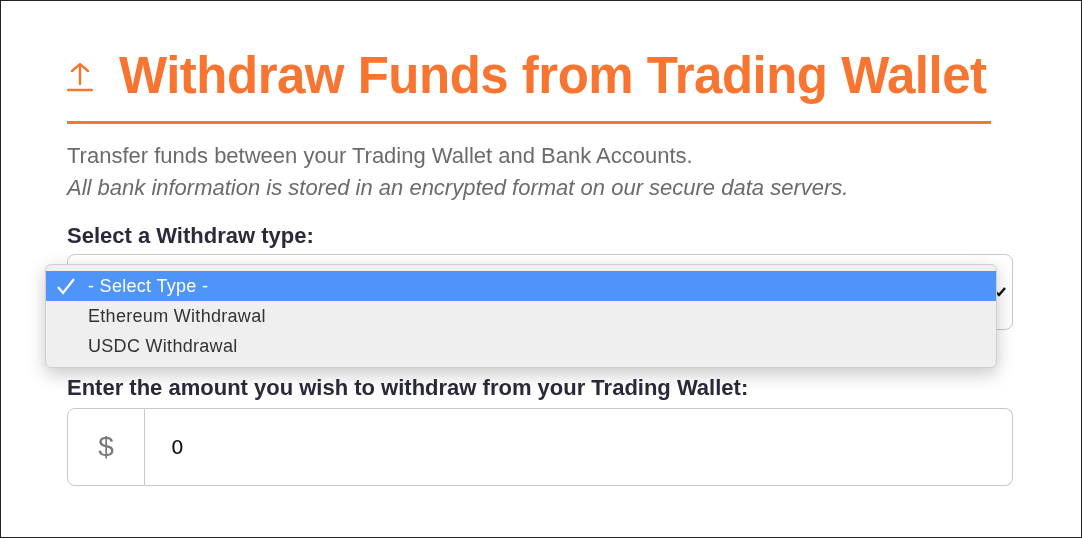 Image resolution: width=1082 pixels, height=538 pixels. Describe the element at coordinates (458, 188) in the screenshot. I see `security-note: All bank information is stored in an encrypted format on our secure data servers.` at that location.